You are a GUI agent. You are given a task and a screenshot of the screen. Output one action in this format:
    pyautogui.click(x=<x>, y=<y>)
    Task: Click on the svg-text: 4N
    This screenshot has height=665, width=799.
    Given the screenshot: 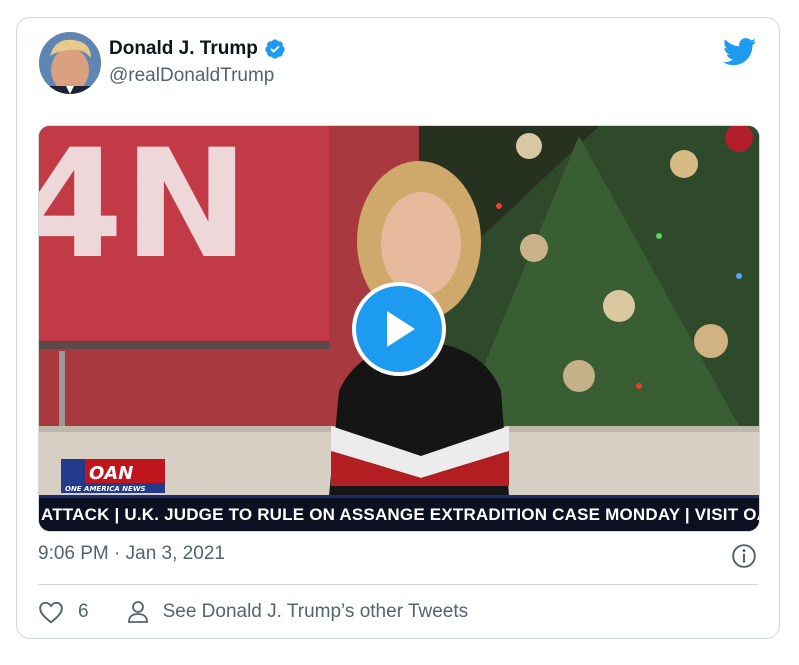 What is the action you would take?
    pyautogui.click(x=144, y=209)
    